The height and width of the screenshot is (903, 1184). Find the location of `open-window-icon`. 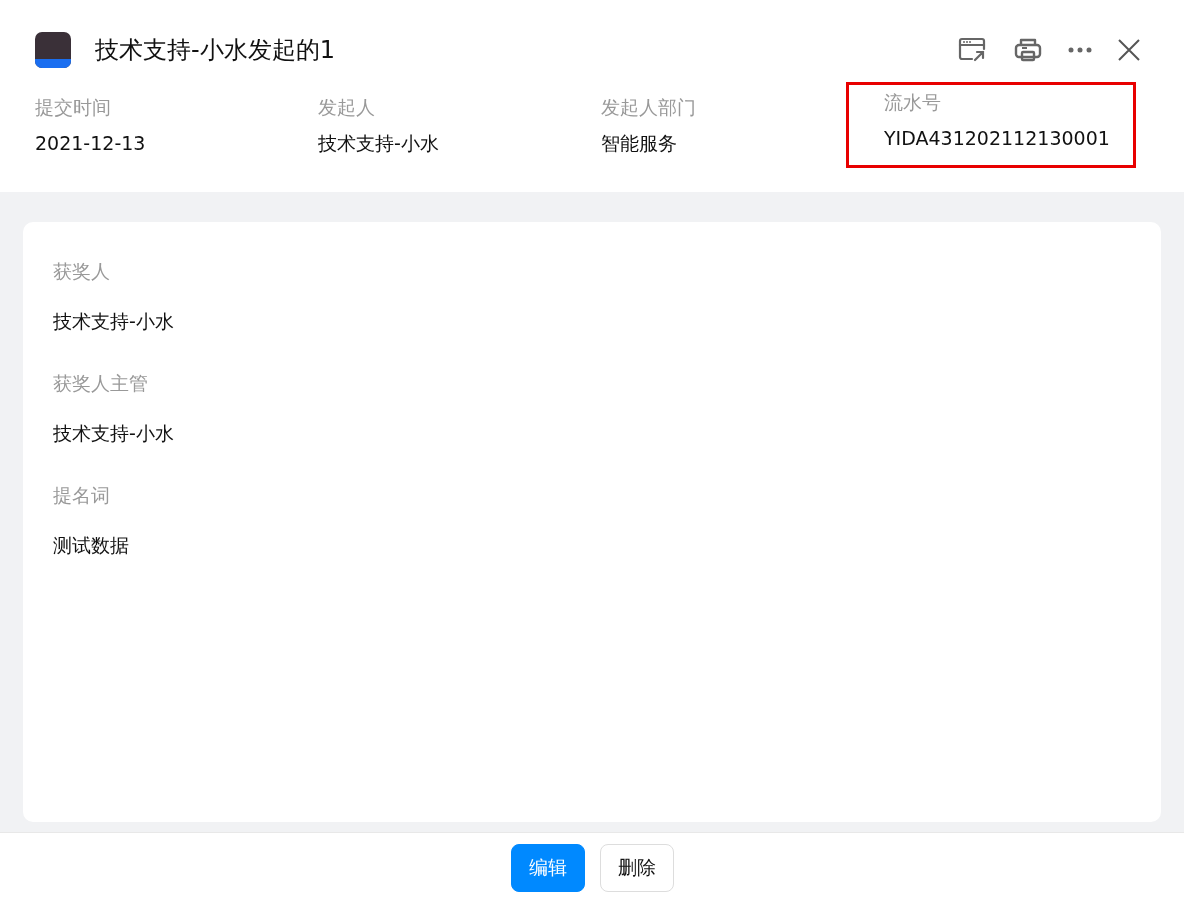

open-window-icon is located at coordinates (973, 50).